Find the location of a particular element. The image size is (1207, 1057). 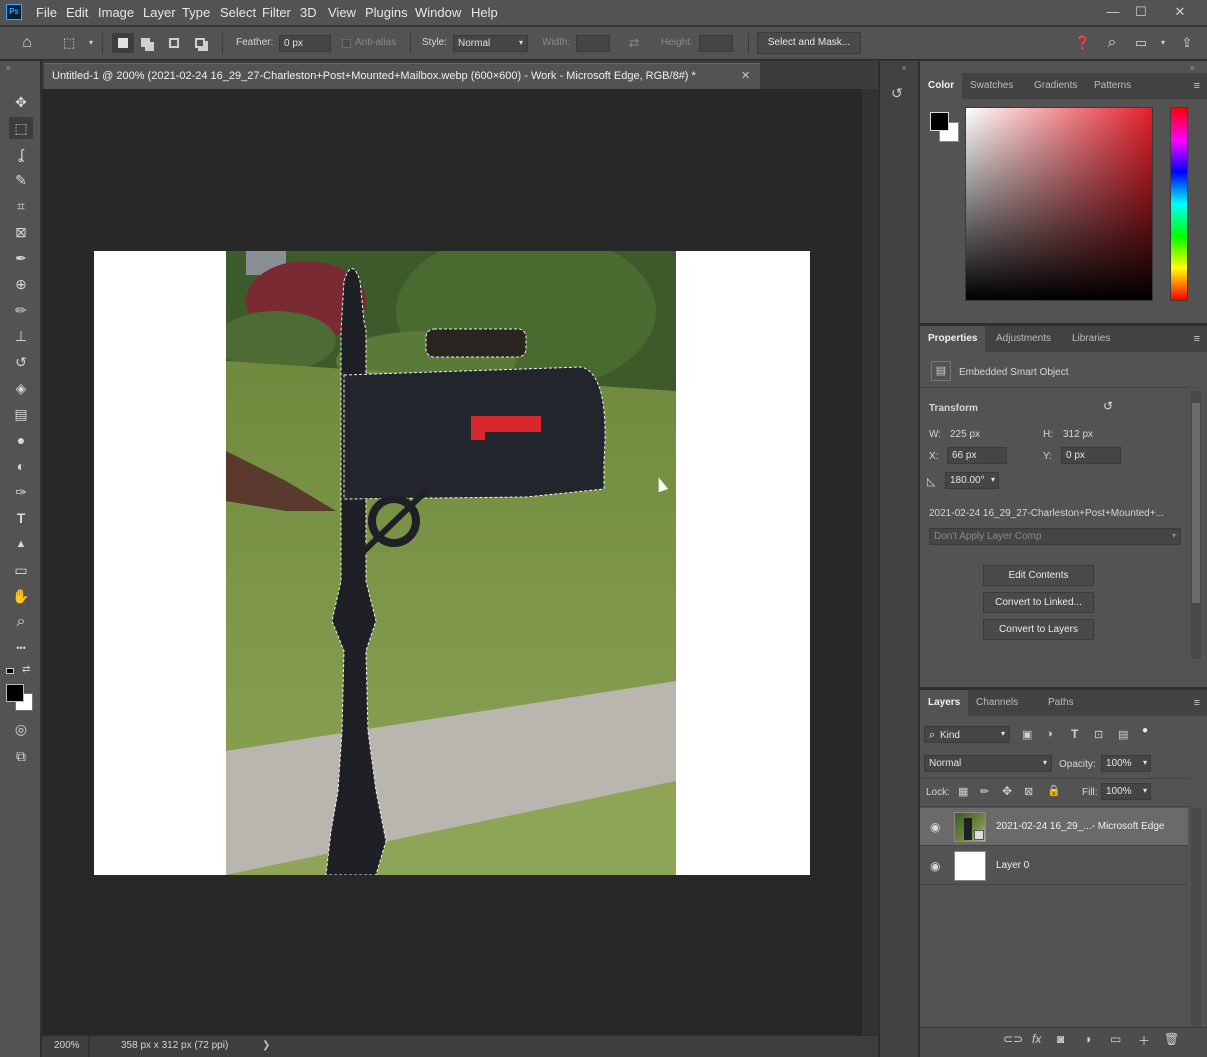

visibility-eye-icon: ◉ is located at coordinates (935, 827).